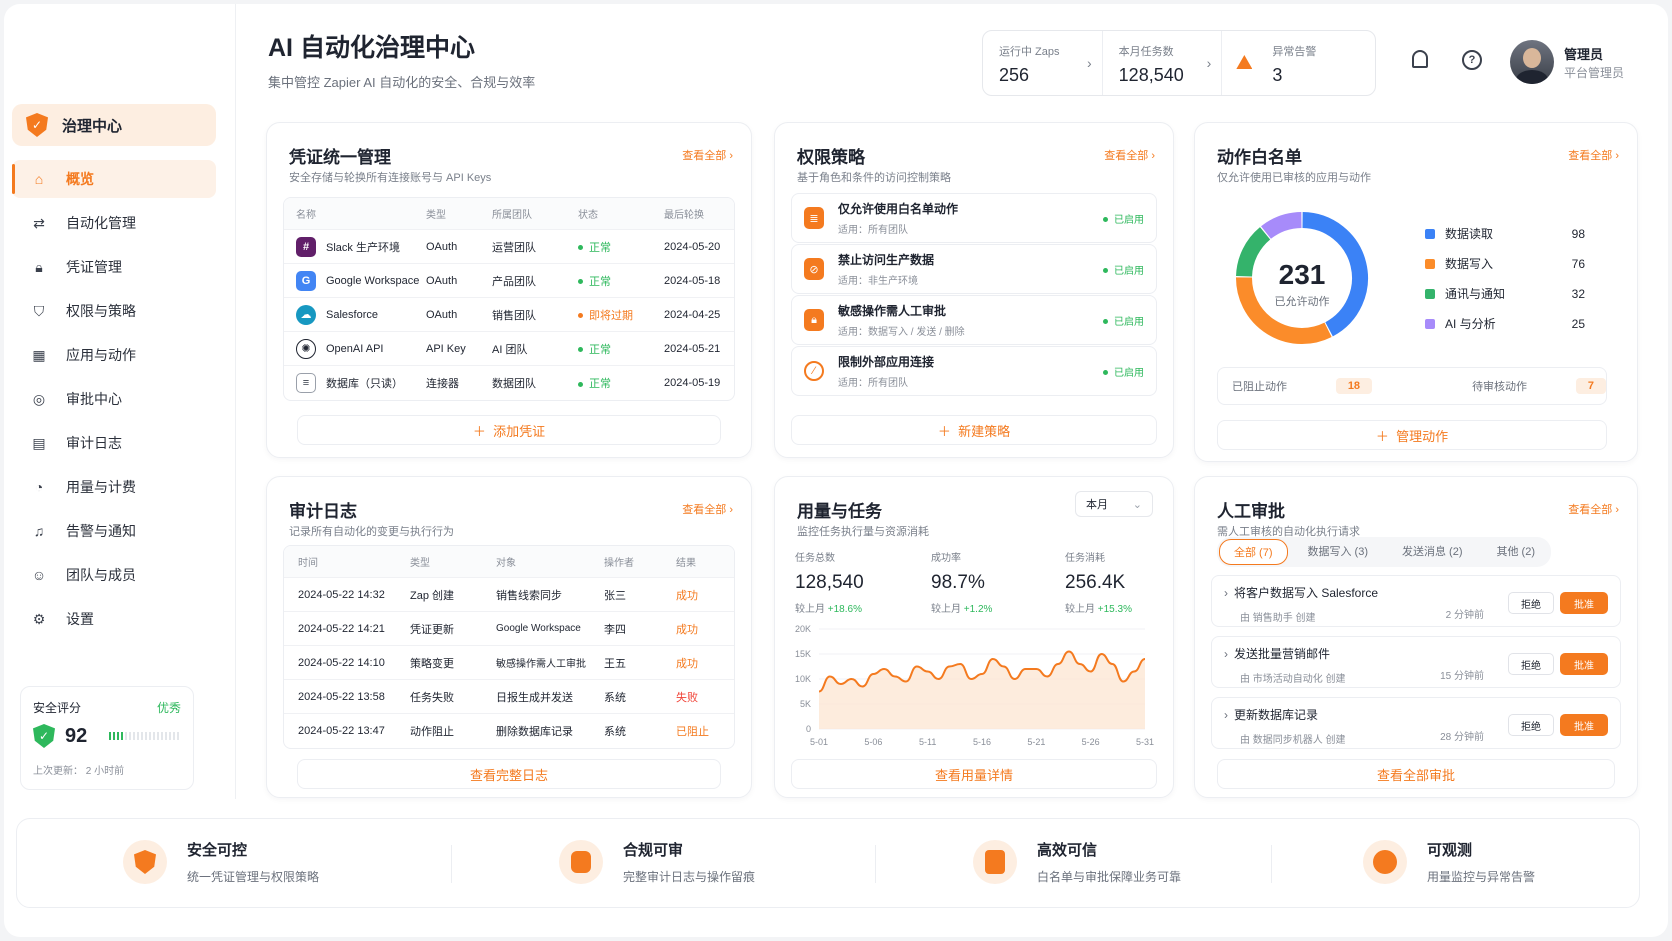 The height and width of the screenshot is (941, 1672). What do you see at coordinates (1259, 157) in the screenshot?
I see `card-title: 动作白名单` at bounding box center [1259, 157].